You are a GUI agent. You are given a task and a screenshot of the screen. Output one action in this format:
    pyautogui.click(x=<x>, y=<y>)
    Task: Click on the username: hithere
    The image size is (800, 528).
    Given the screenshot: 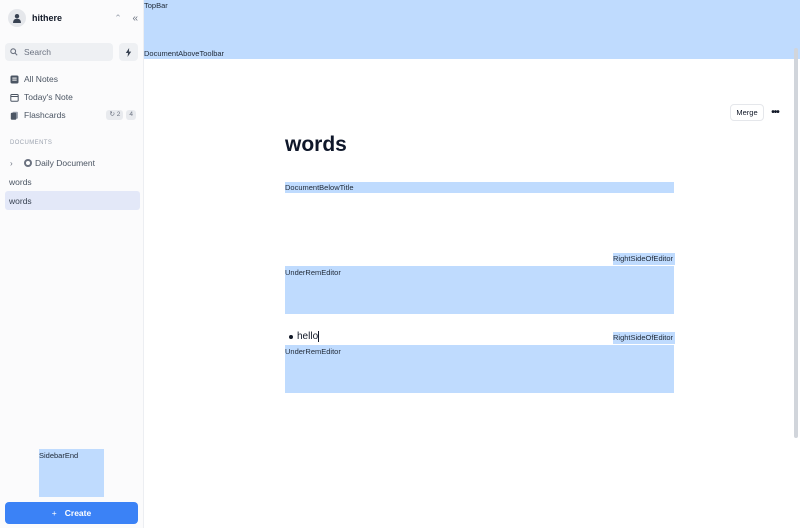 What is the action you would take?
    pyautogui.click(x=47, y=18)
    